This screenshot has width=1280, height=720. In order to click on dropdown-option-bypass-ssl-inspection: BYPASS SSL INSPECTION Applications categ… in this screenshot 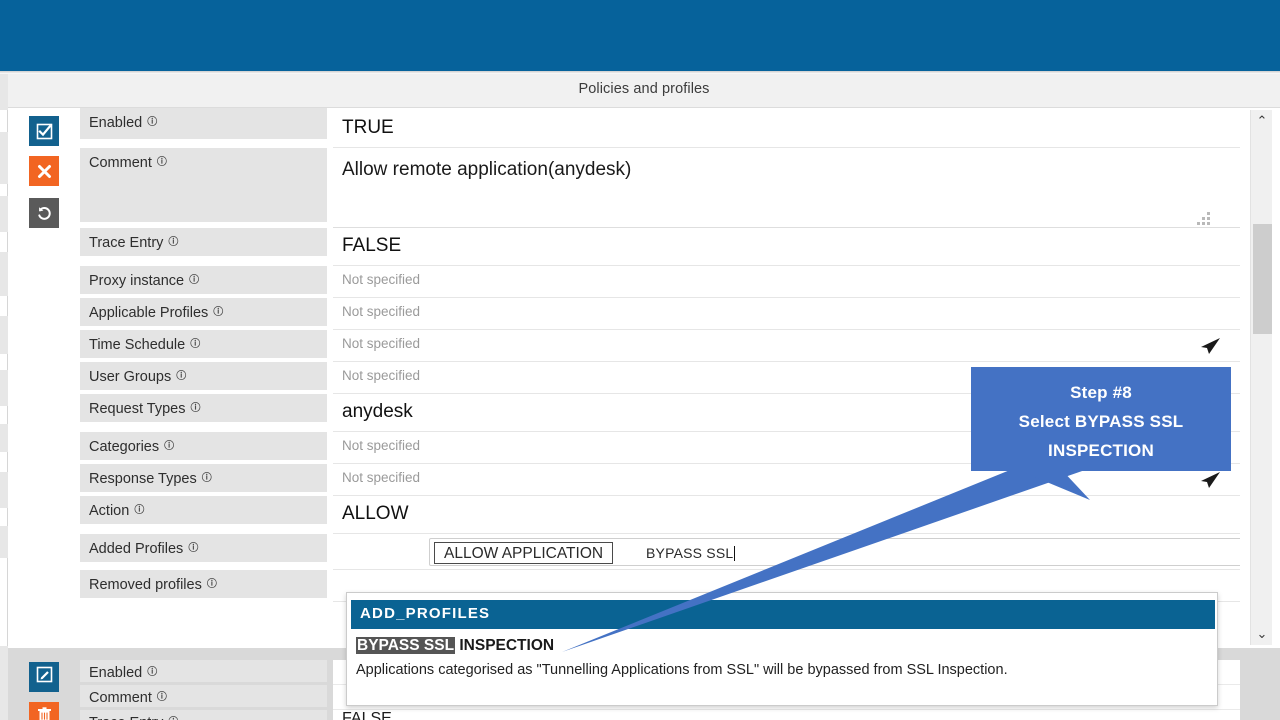, I will do `click(782, 657)`.